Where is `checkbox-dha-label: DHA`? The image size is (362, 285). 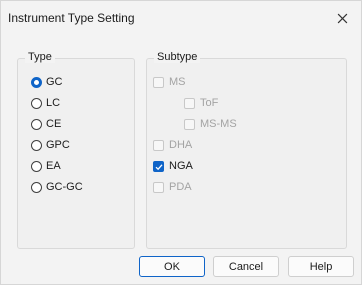 checkbox-dha-label: DHA is located at coordinates (181, 145).